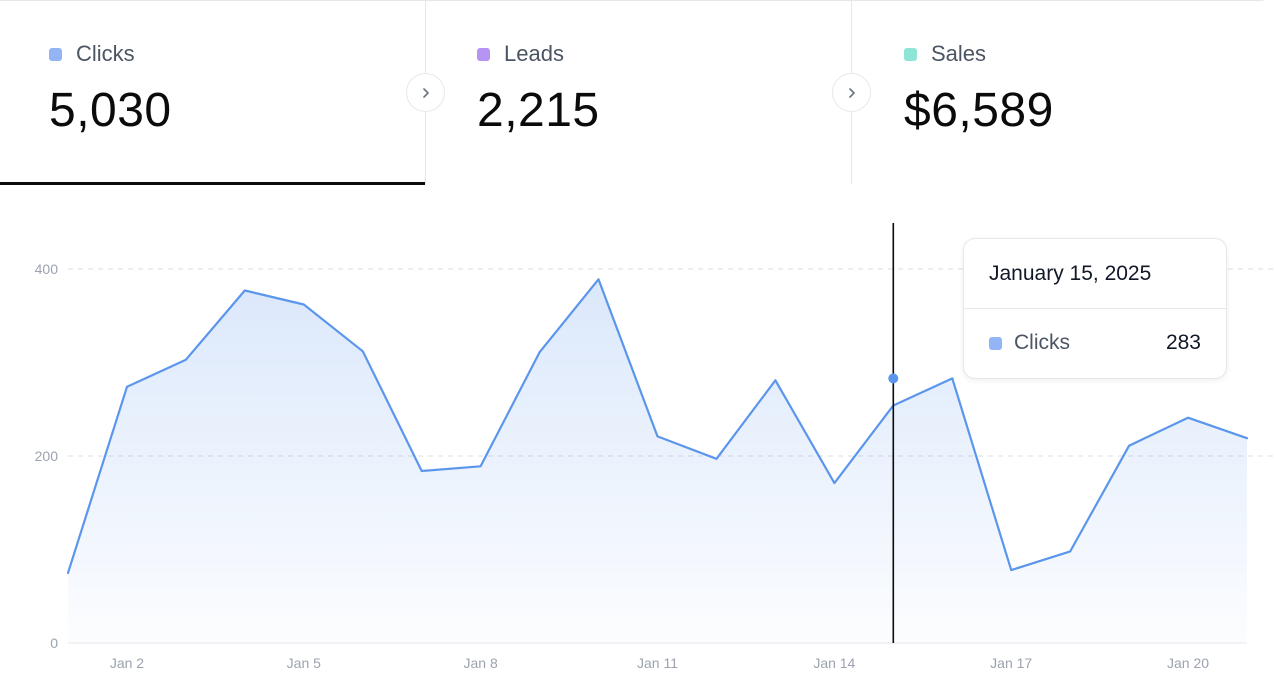  I want to click on x-tick-label: Jan 17, so click(1011, 663).